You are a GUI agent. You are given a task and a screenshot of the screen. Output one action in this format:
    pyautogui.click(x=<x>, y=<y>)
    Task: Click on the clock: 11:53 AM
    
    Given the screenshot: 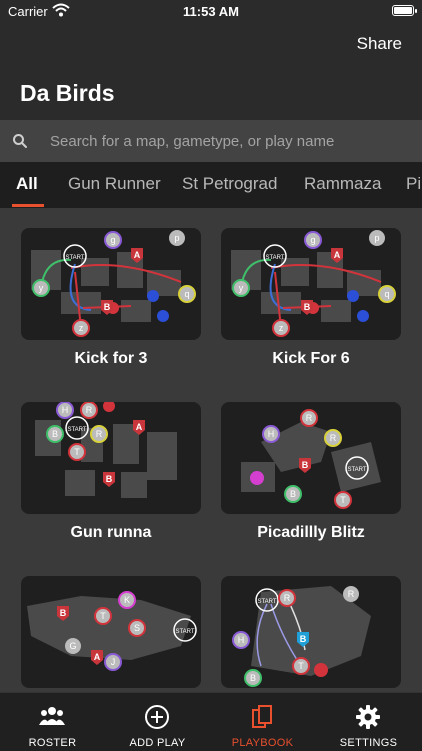 What is the action you would take?
    pyautogui.click(x=211, y=11)
    